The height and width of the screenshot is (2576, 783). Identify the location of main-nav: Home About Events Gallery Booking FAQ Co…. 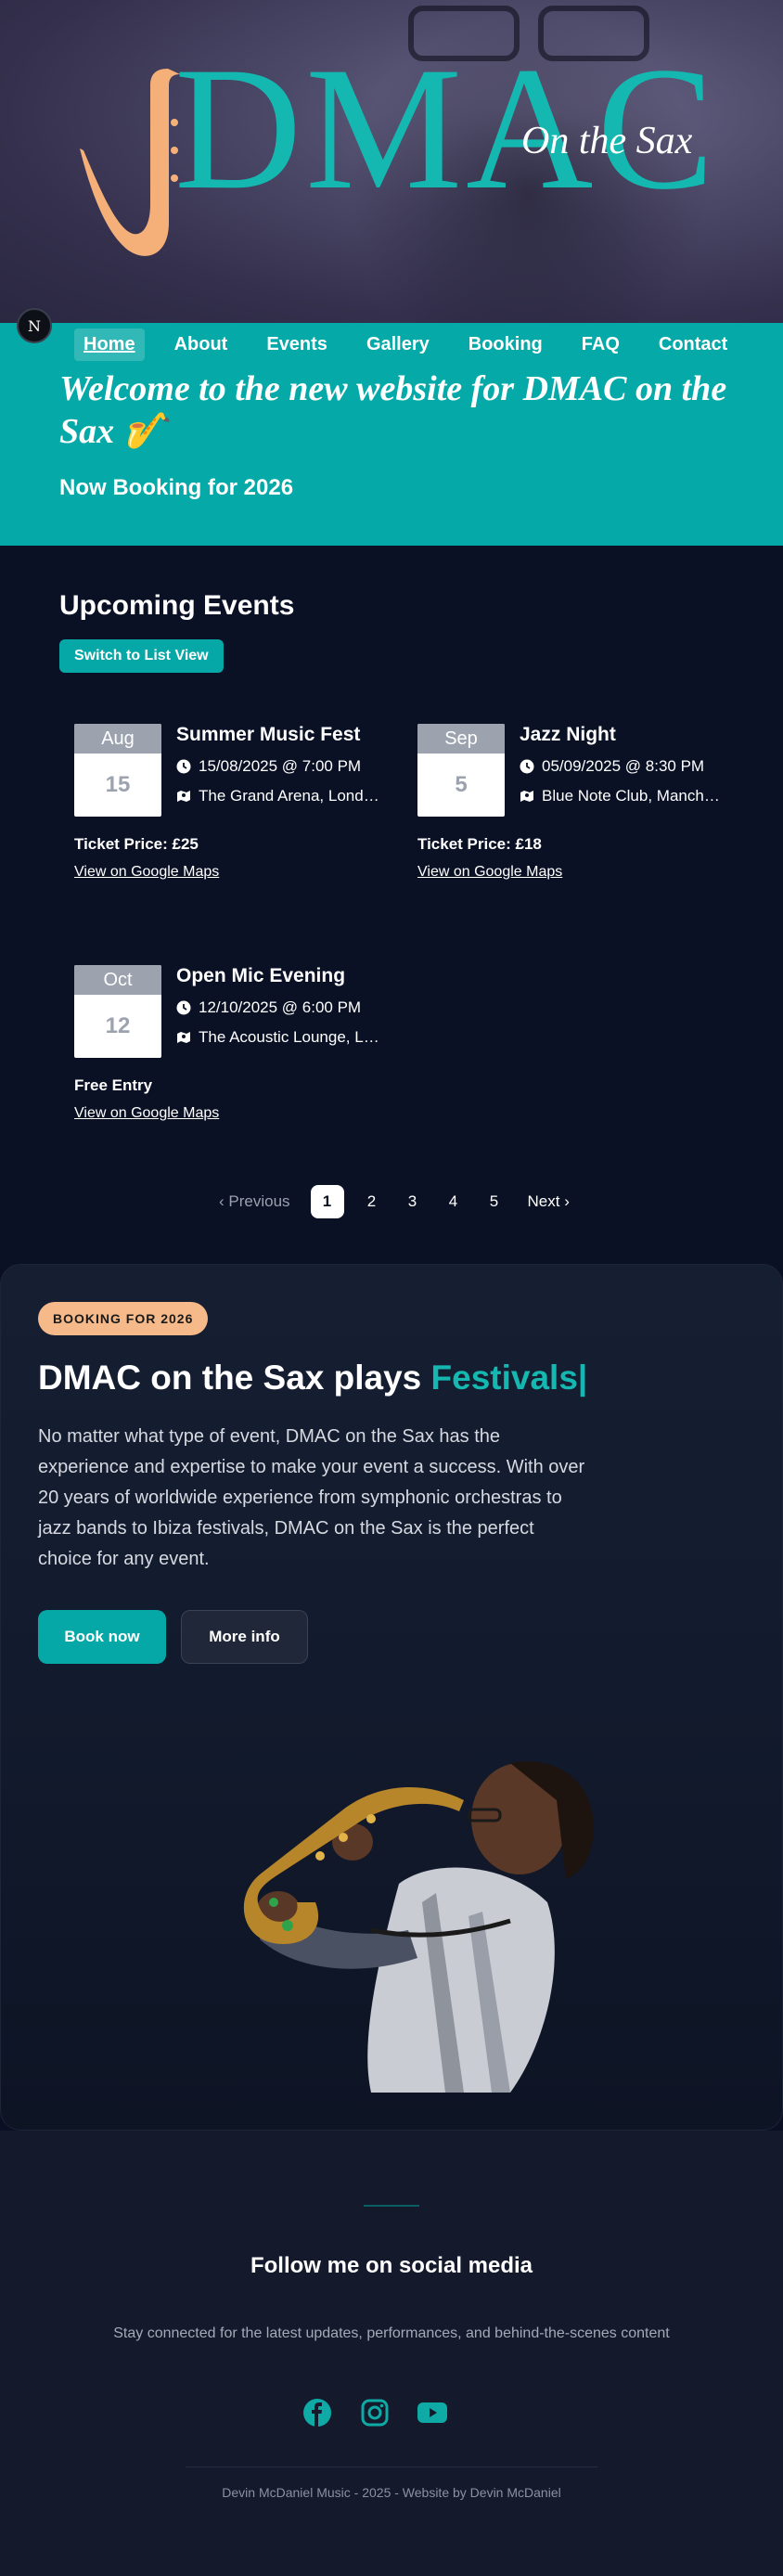
(415, 344).